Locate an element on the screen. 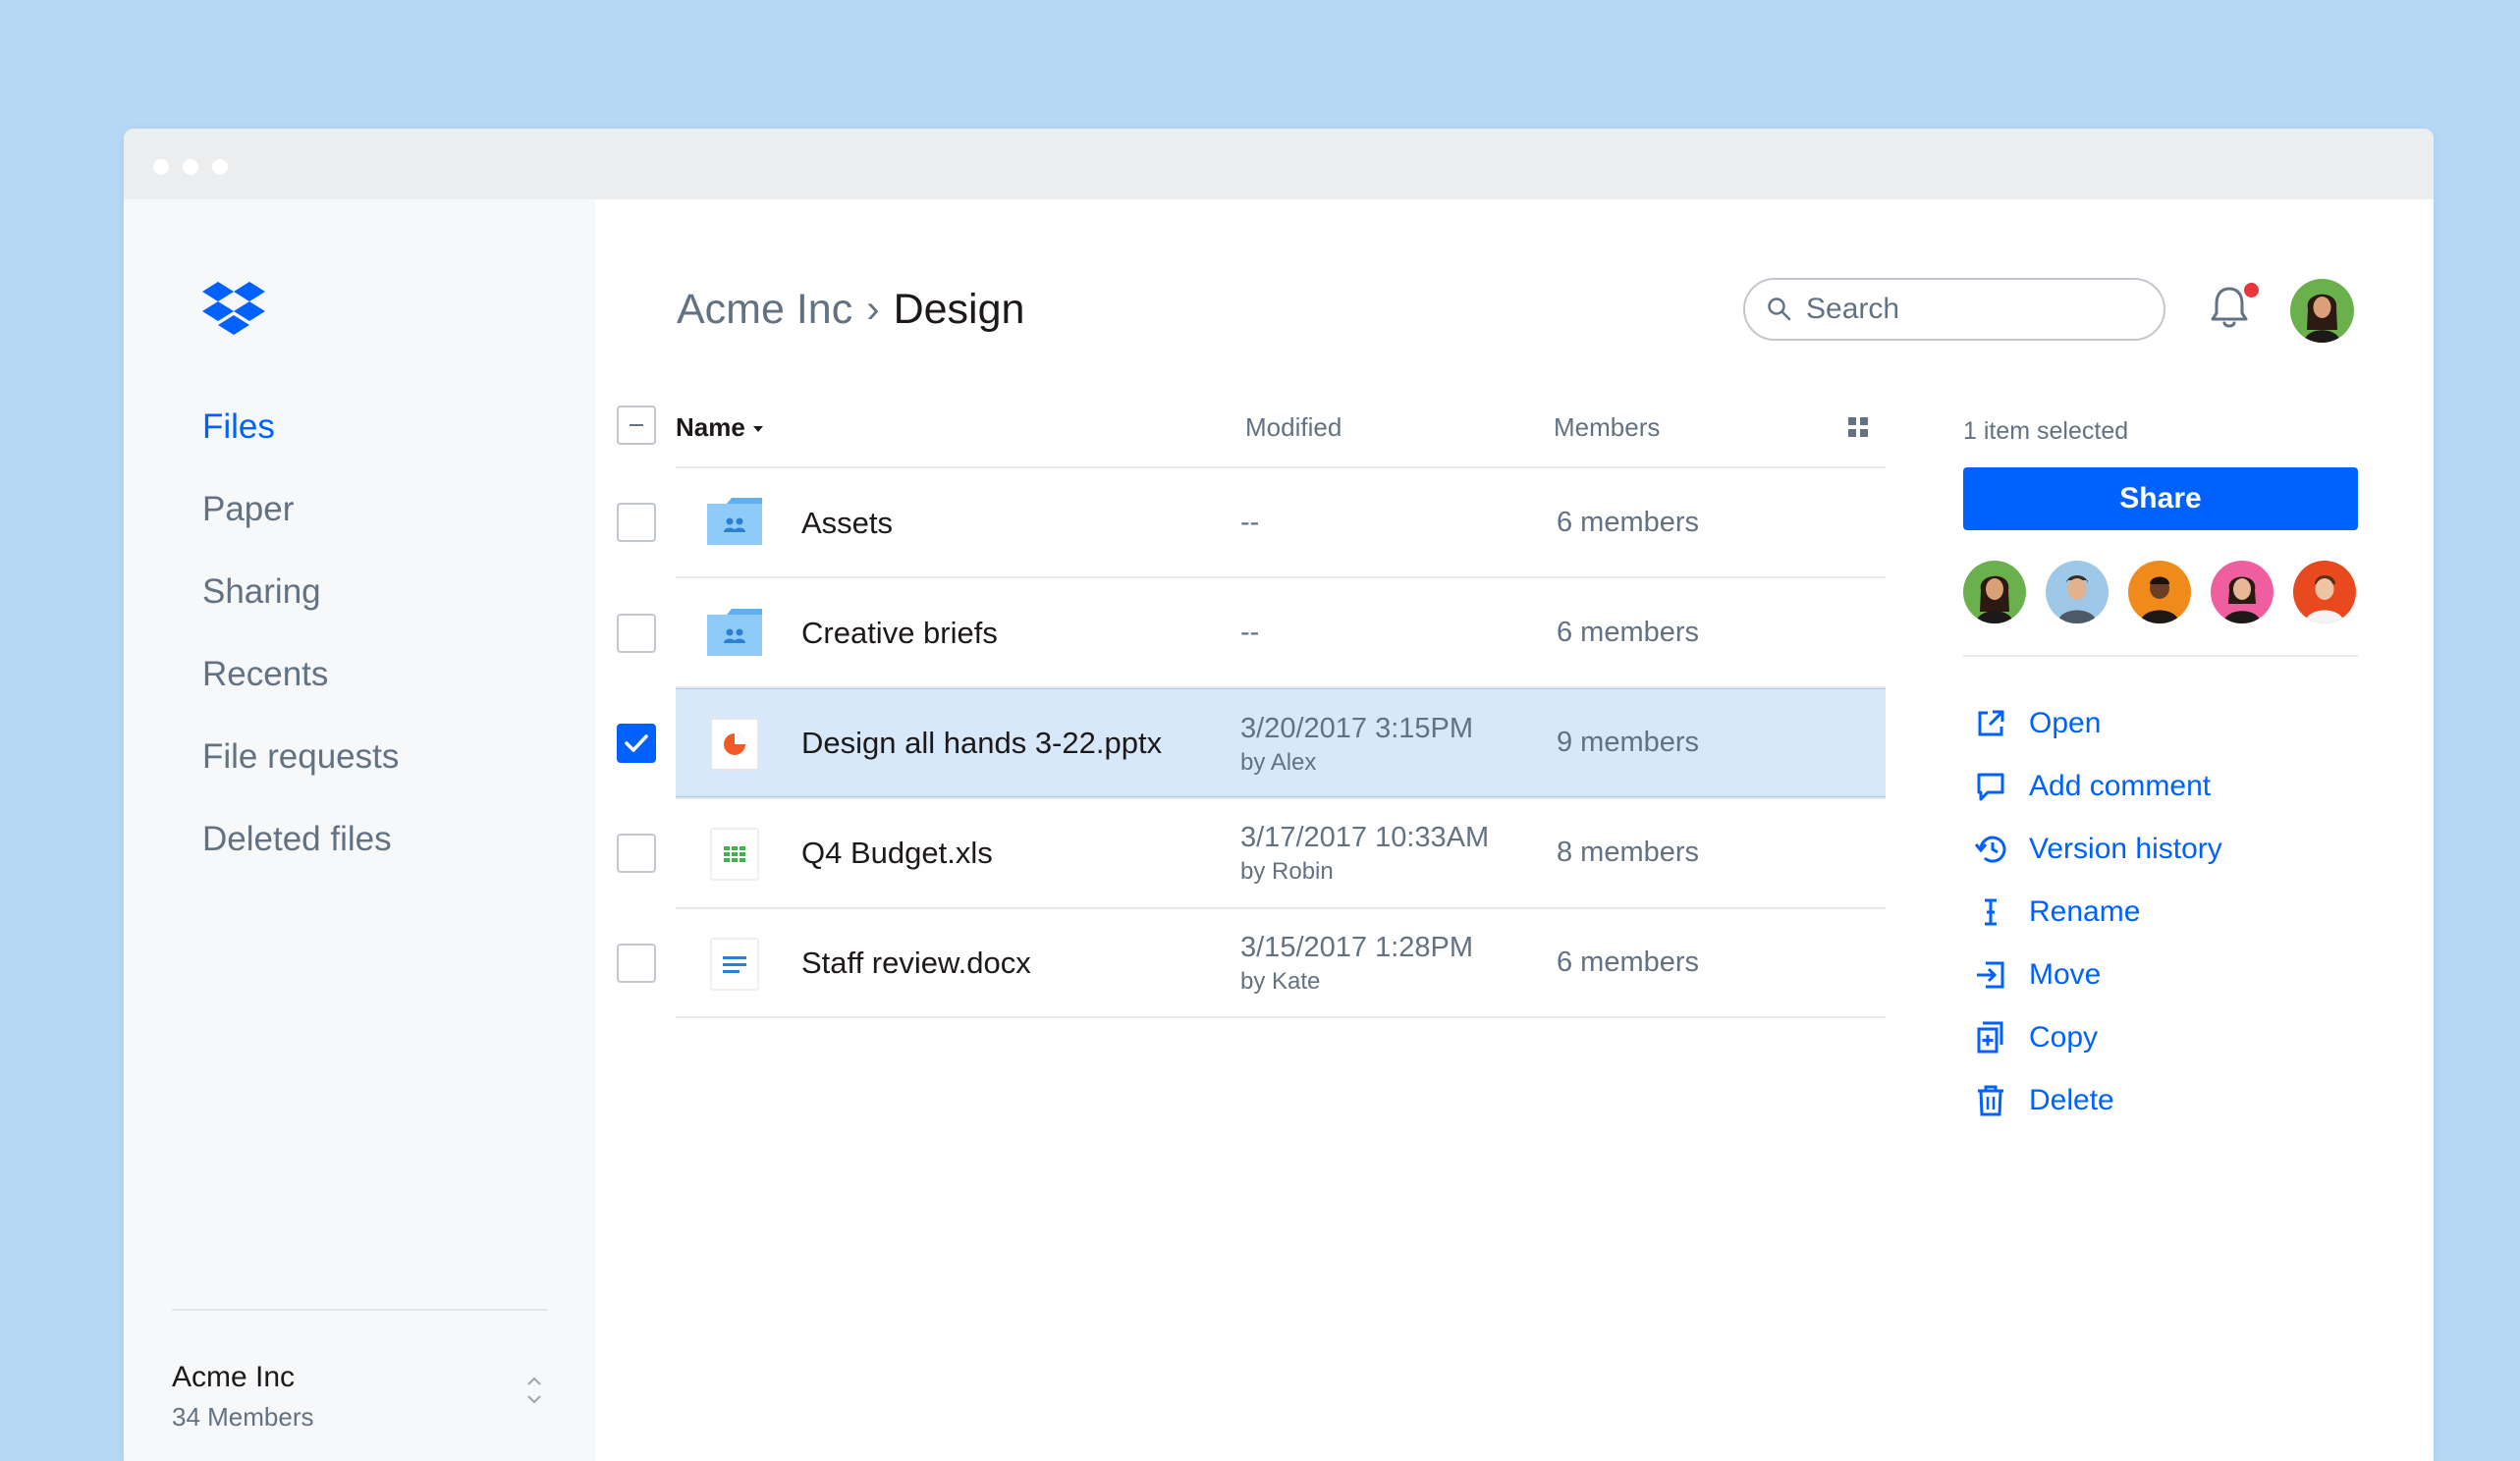 The height and width of the screenshot is (1461, 2520). breadcrumb: Acme Inc › Design is located at coordinates (850, 310).